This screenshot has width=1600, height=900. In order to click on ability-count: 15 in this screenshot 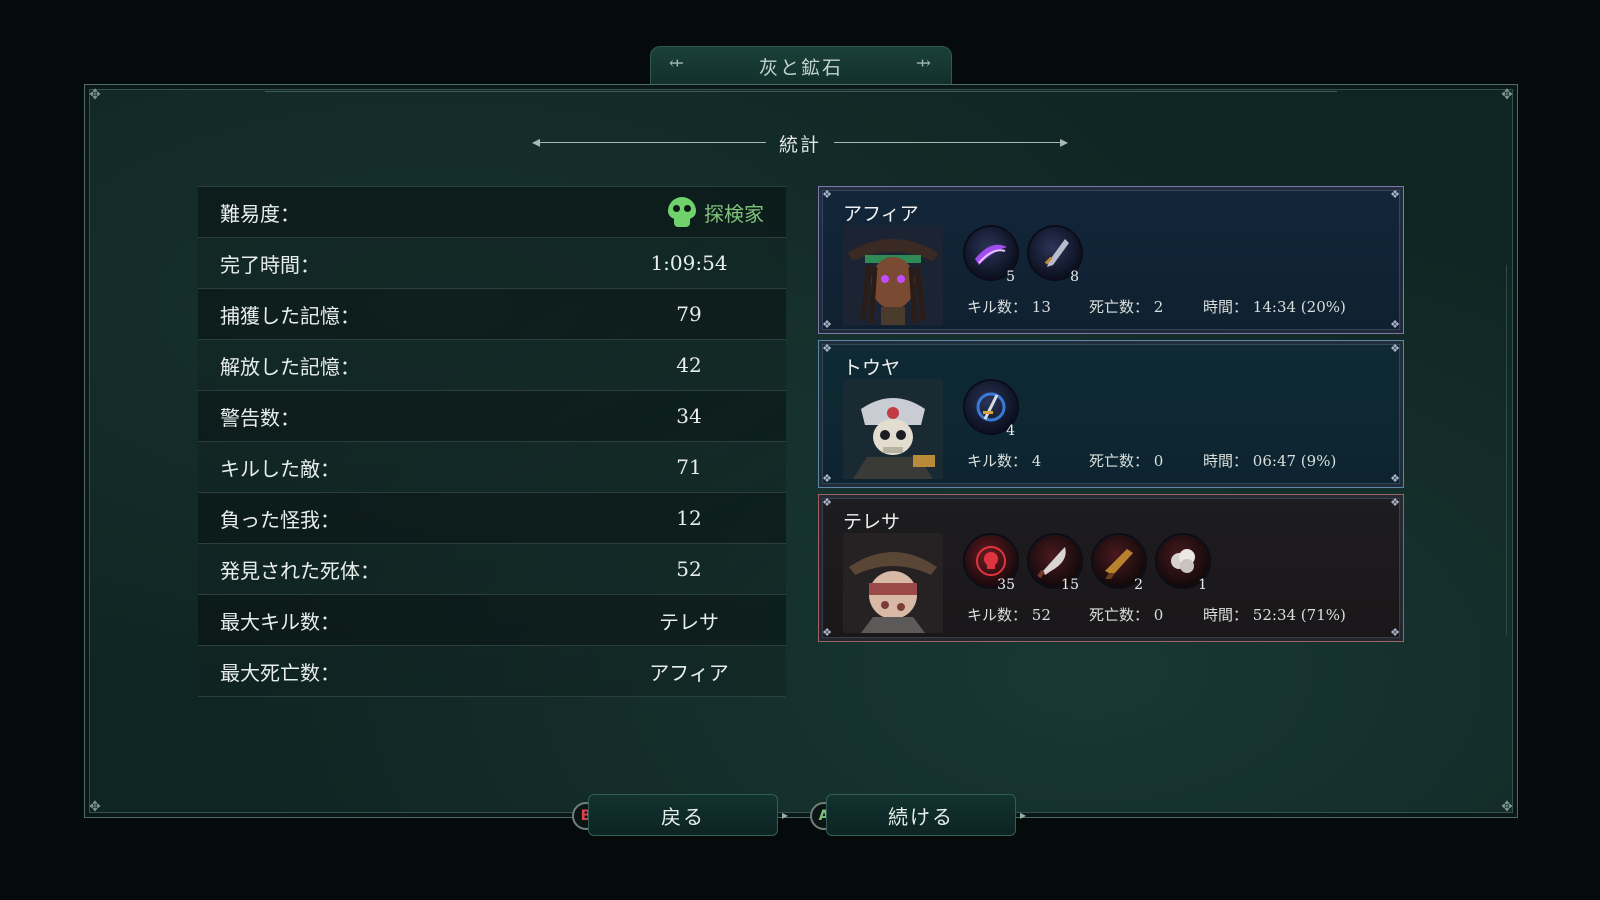, I will do `click(1070, 585)`.